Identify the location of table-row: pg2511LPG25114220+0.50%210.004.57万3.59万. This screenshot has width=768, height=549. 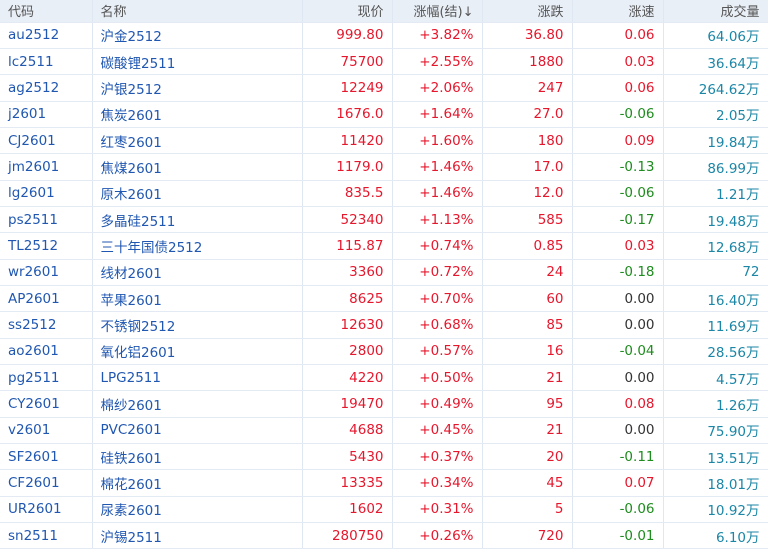
(384, 378).